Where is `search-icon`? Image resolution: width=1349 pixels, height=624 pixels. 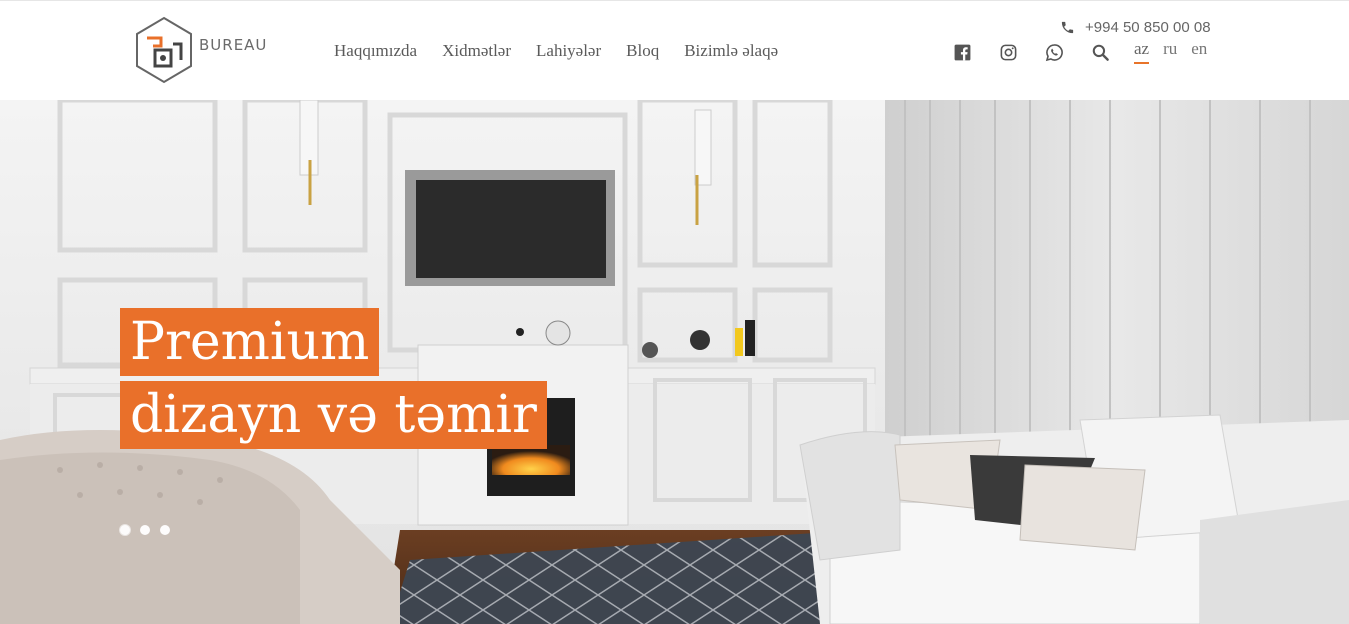 search-icon is located at coordinates (1100, 52).